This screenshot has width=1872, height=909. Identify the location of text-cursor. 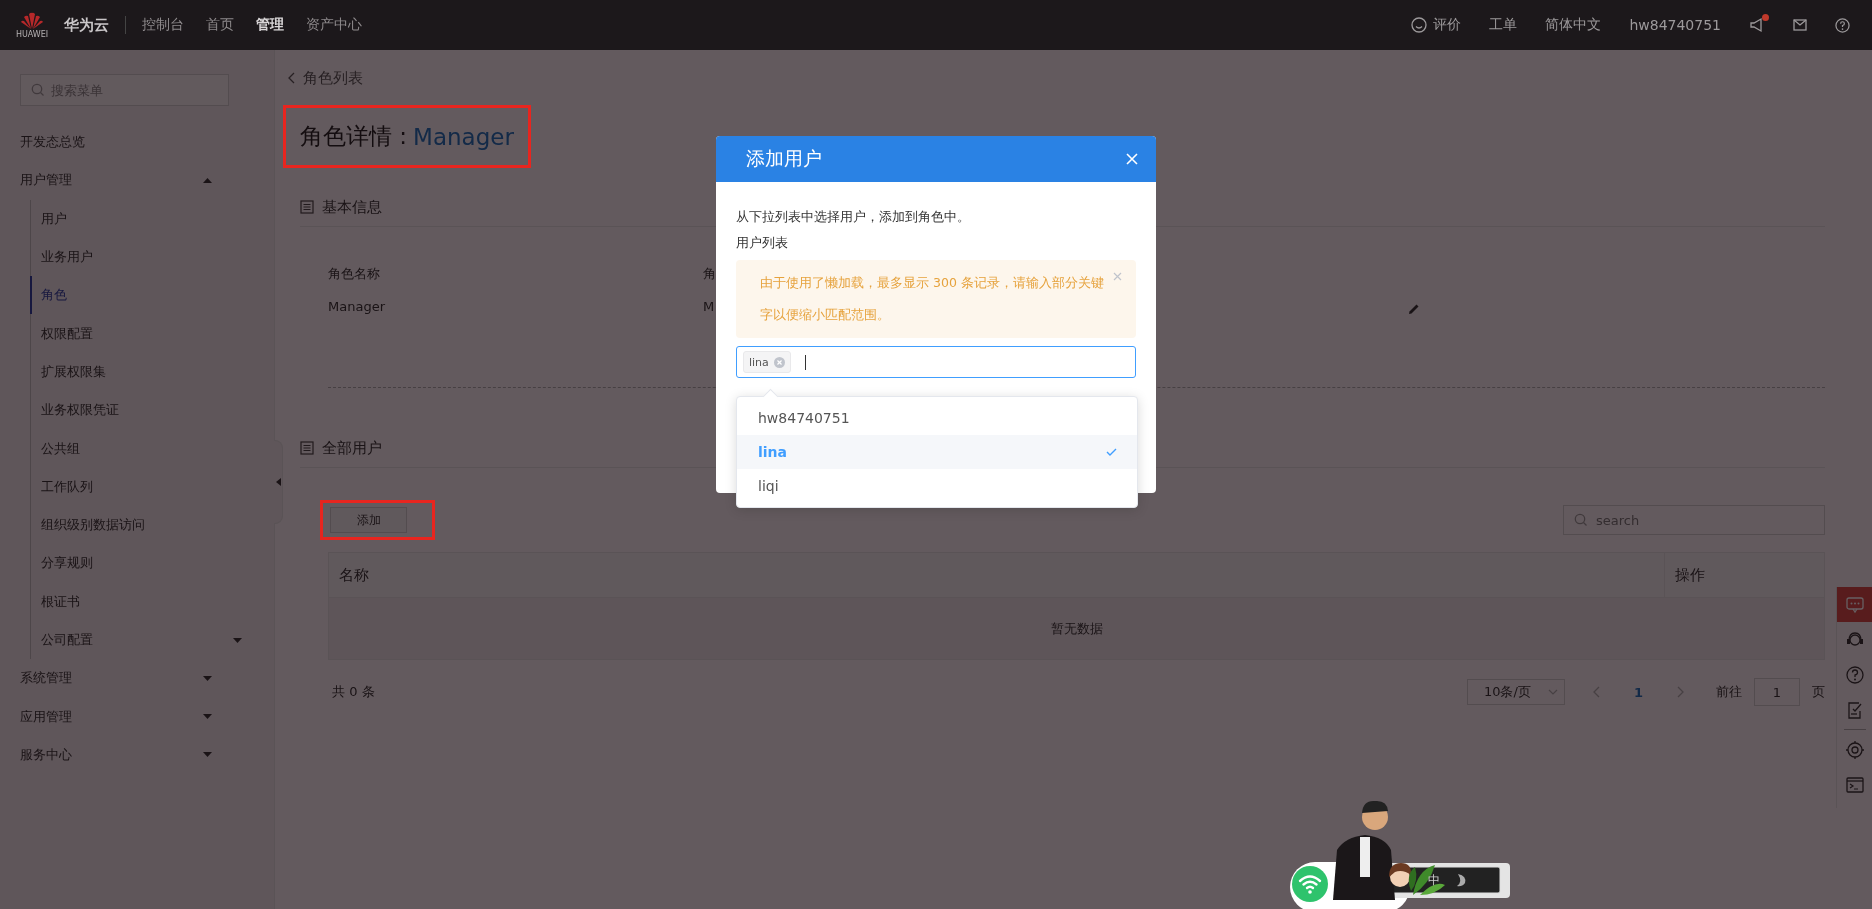
(805, 362).